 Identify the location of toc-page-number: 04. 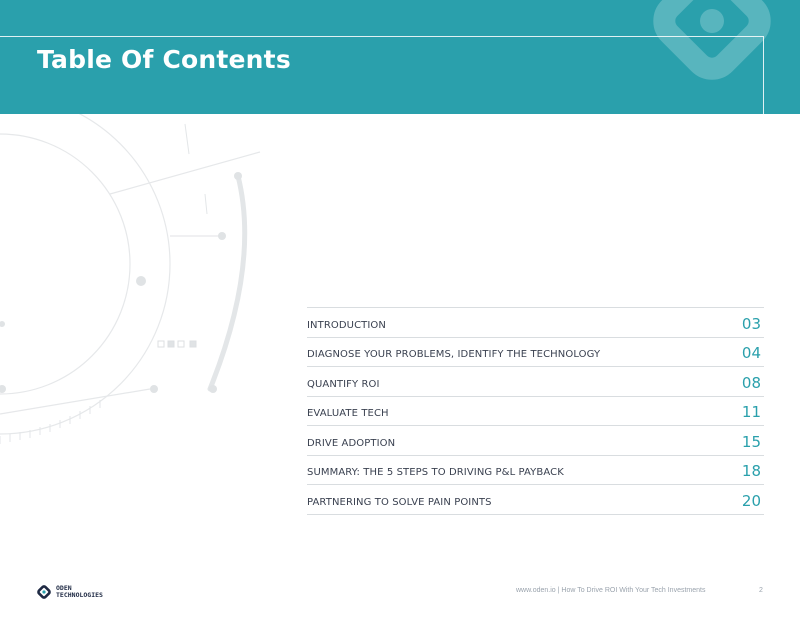
(751, 353).